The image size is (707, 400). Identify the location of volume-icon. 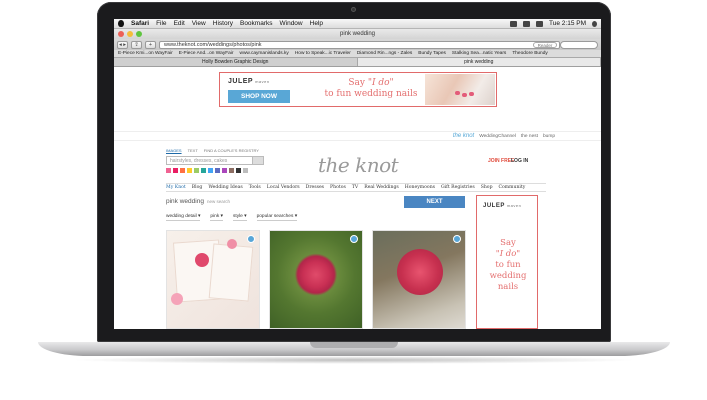
(527, 23).